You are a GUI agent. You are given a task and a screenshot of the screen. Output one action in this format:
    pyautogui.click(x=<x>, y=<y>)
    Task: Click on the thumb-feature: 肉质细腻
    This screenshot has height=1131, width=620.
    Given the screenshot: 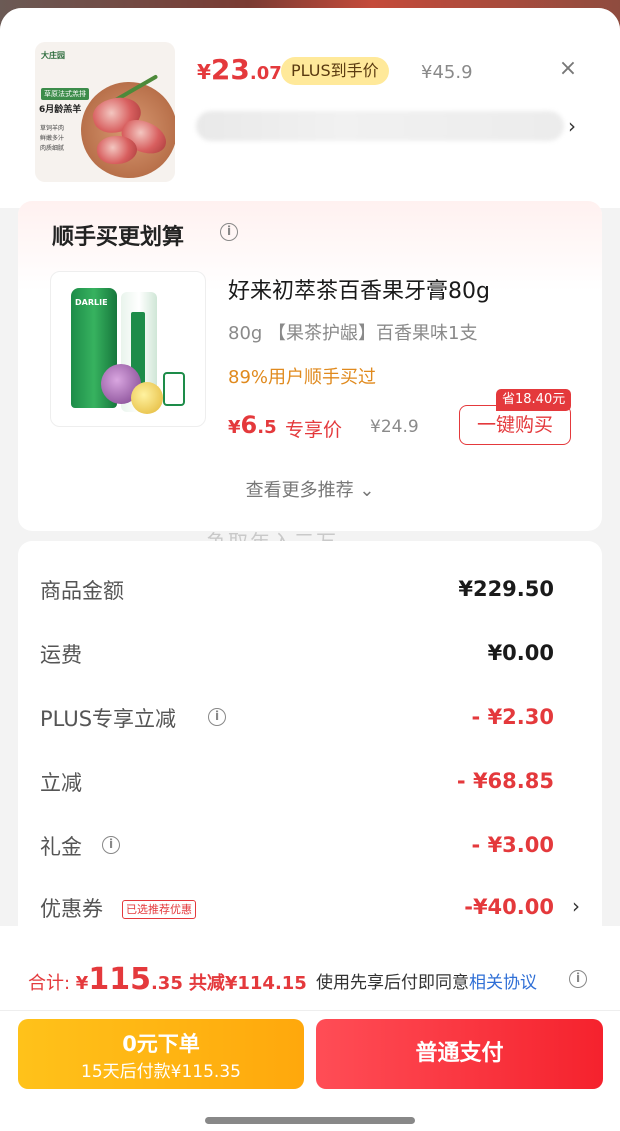 What is the action you would take?
    pyautogui.click(x=52, y=148)
    